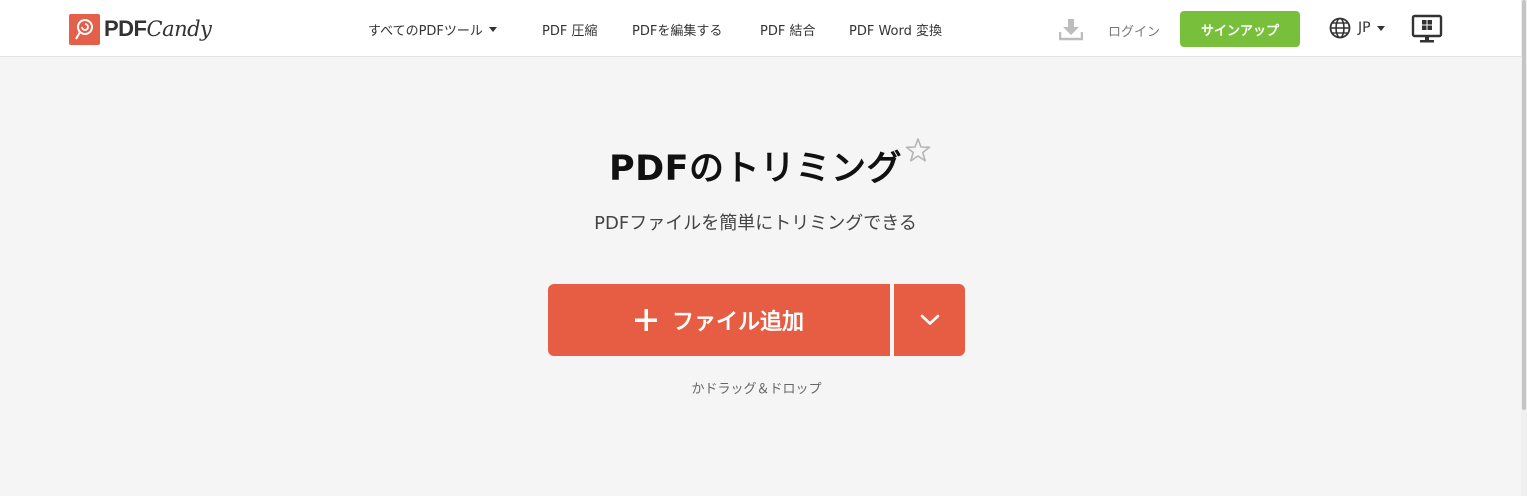 Image resolution: width=1527 pixels, height=496 pixels. What do you see at coordinates (1524, 205) in the screenshot?
I see `scrollbar-thumb` at bounding box center [1524, 205].